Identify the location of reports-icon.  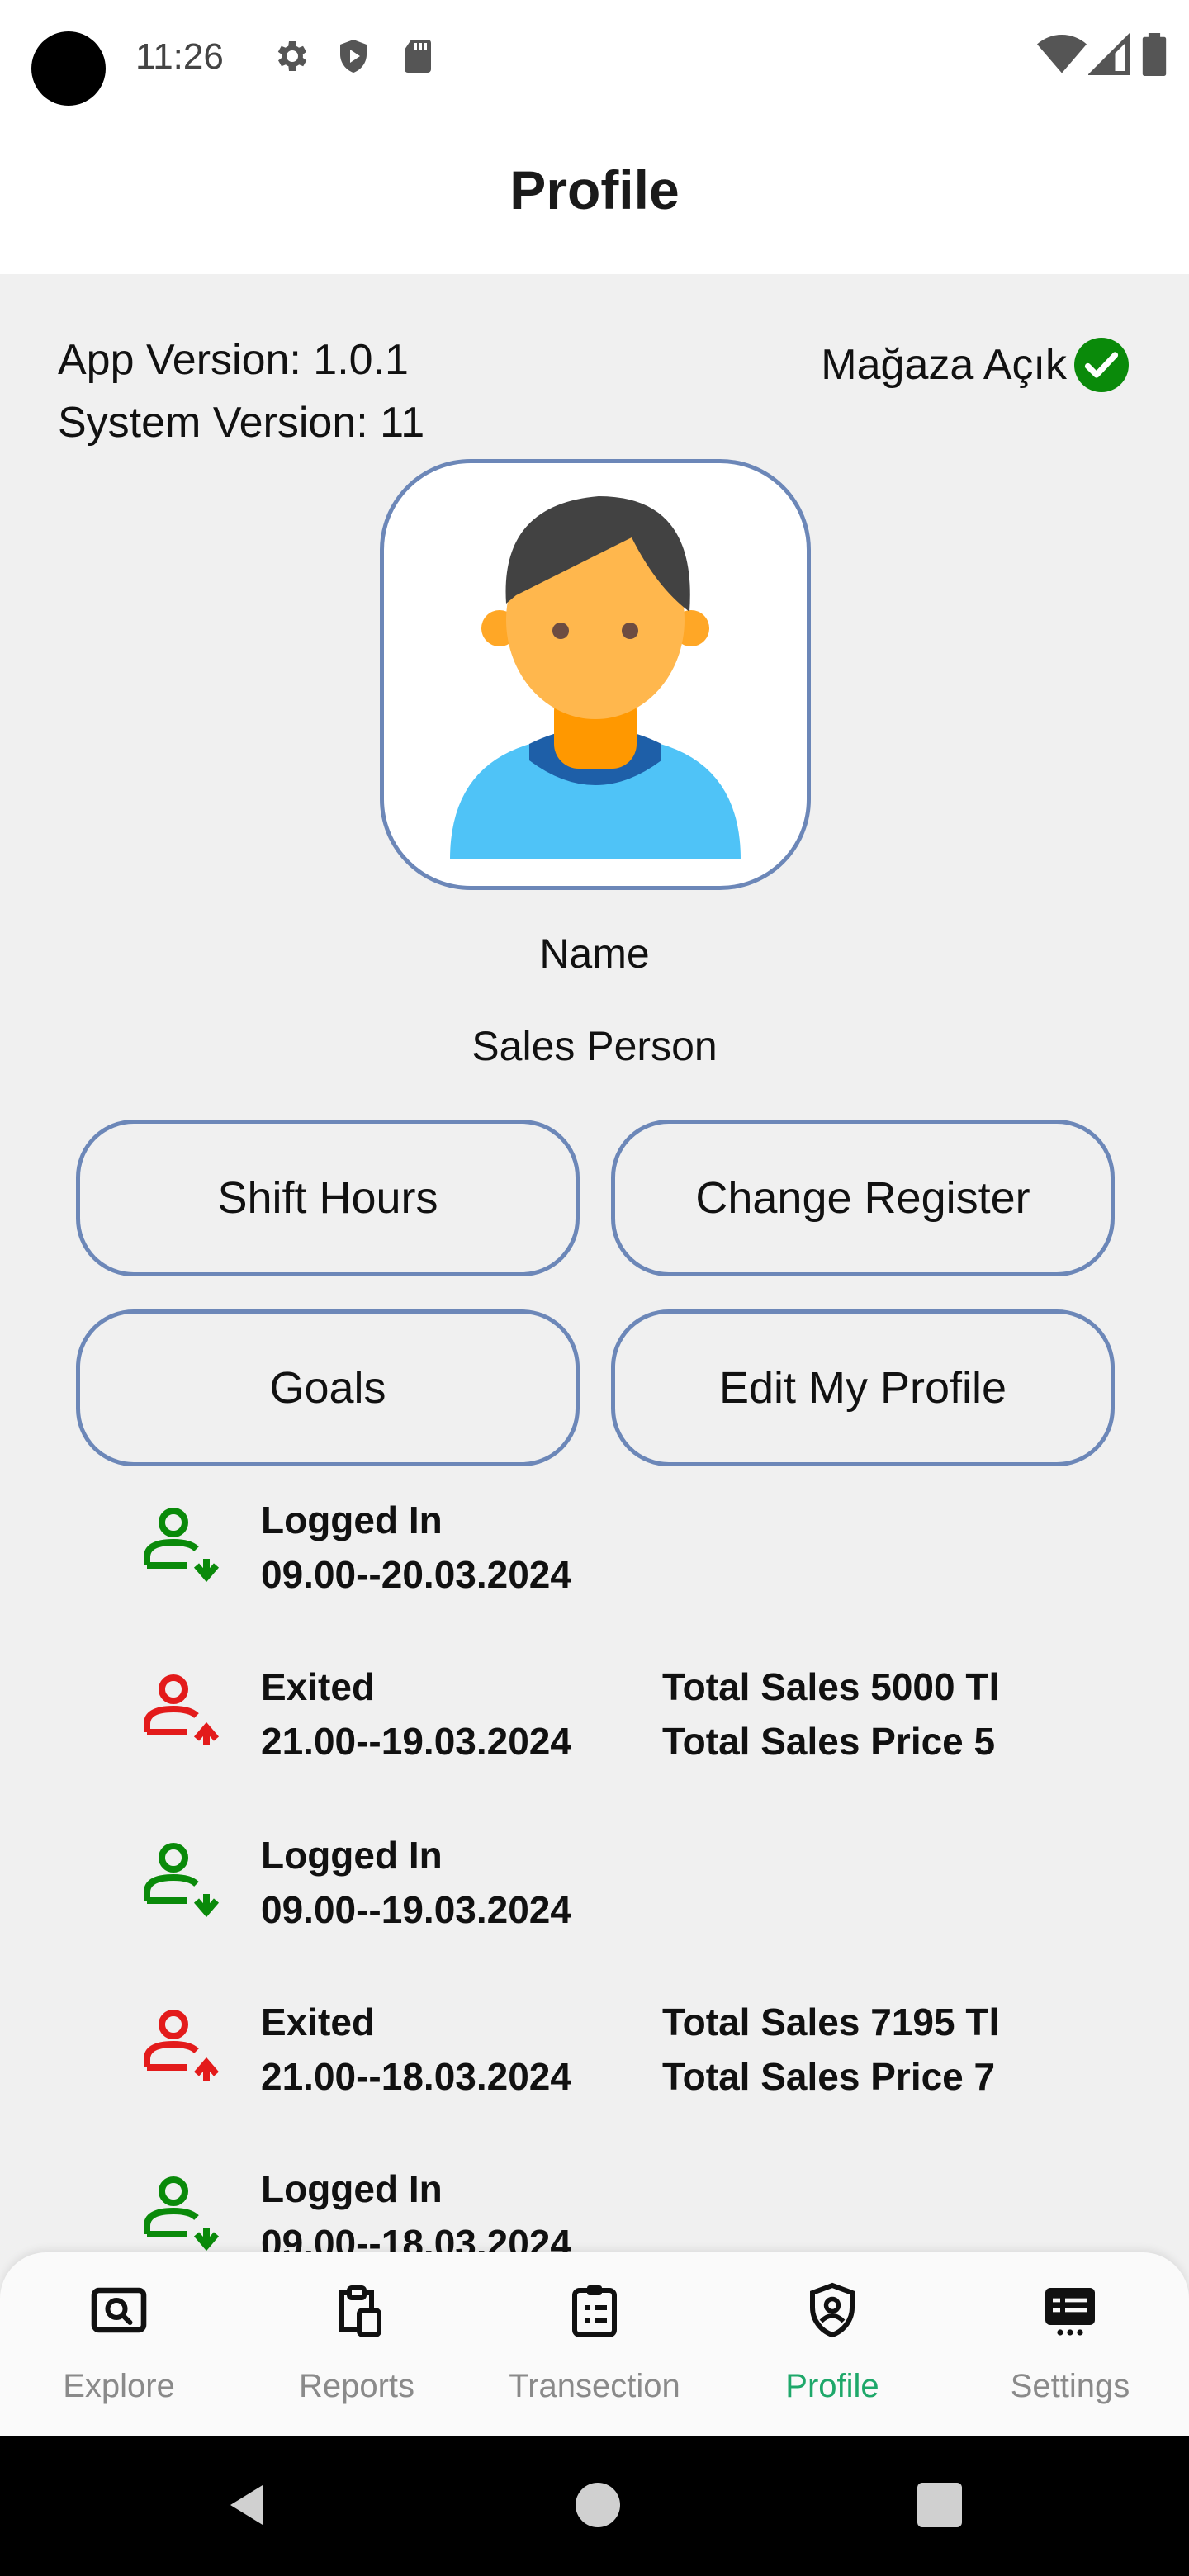
(360, 2311).